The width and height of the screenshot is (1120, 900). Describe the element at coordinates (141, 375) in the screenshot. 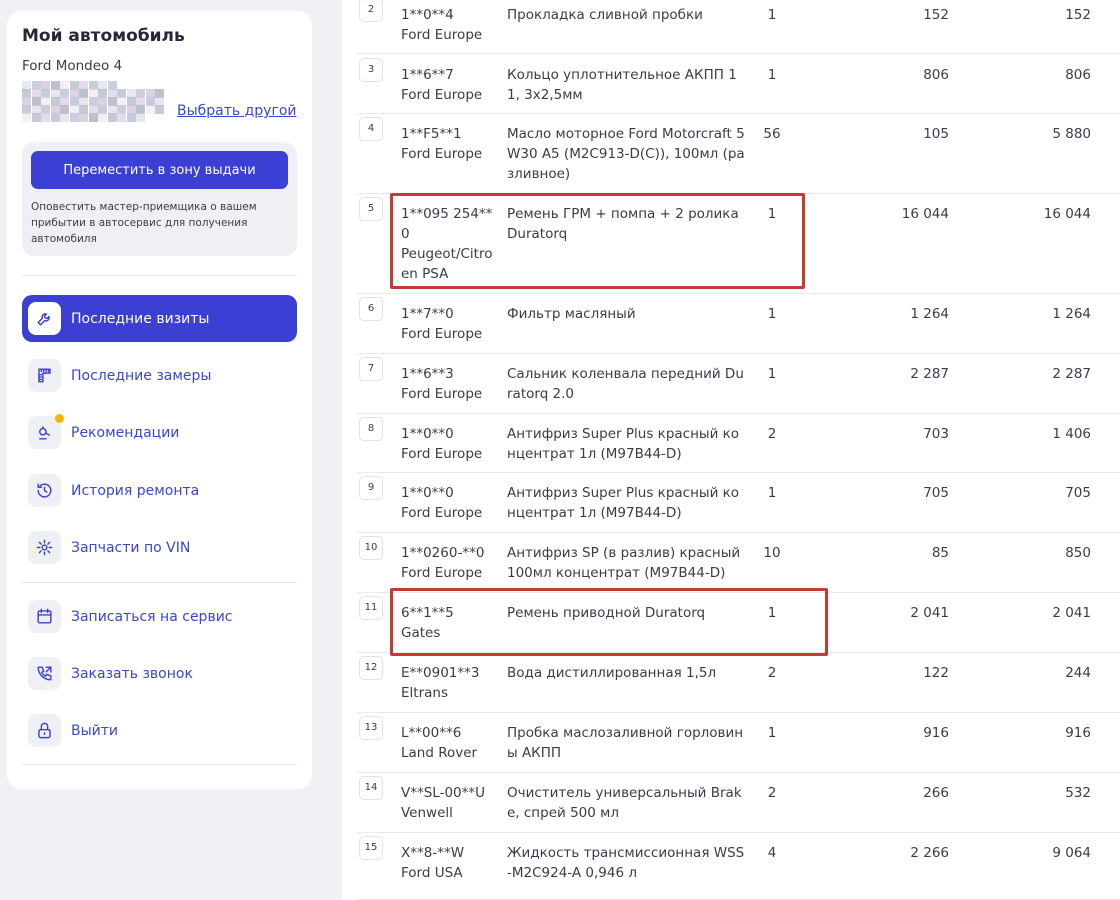

I see `nav-label: Последние замеры` at that location.